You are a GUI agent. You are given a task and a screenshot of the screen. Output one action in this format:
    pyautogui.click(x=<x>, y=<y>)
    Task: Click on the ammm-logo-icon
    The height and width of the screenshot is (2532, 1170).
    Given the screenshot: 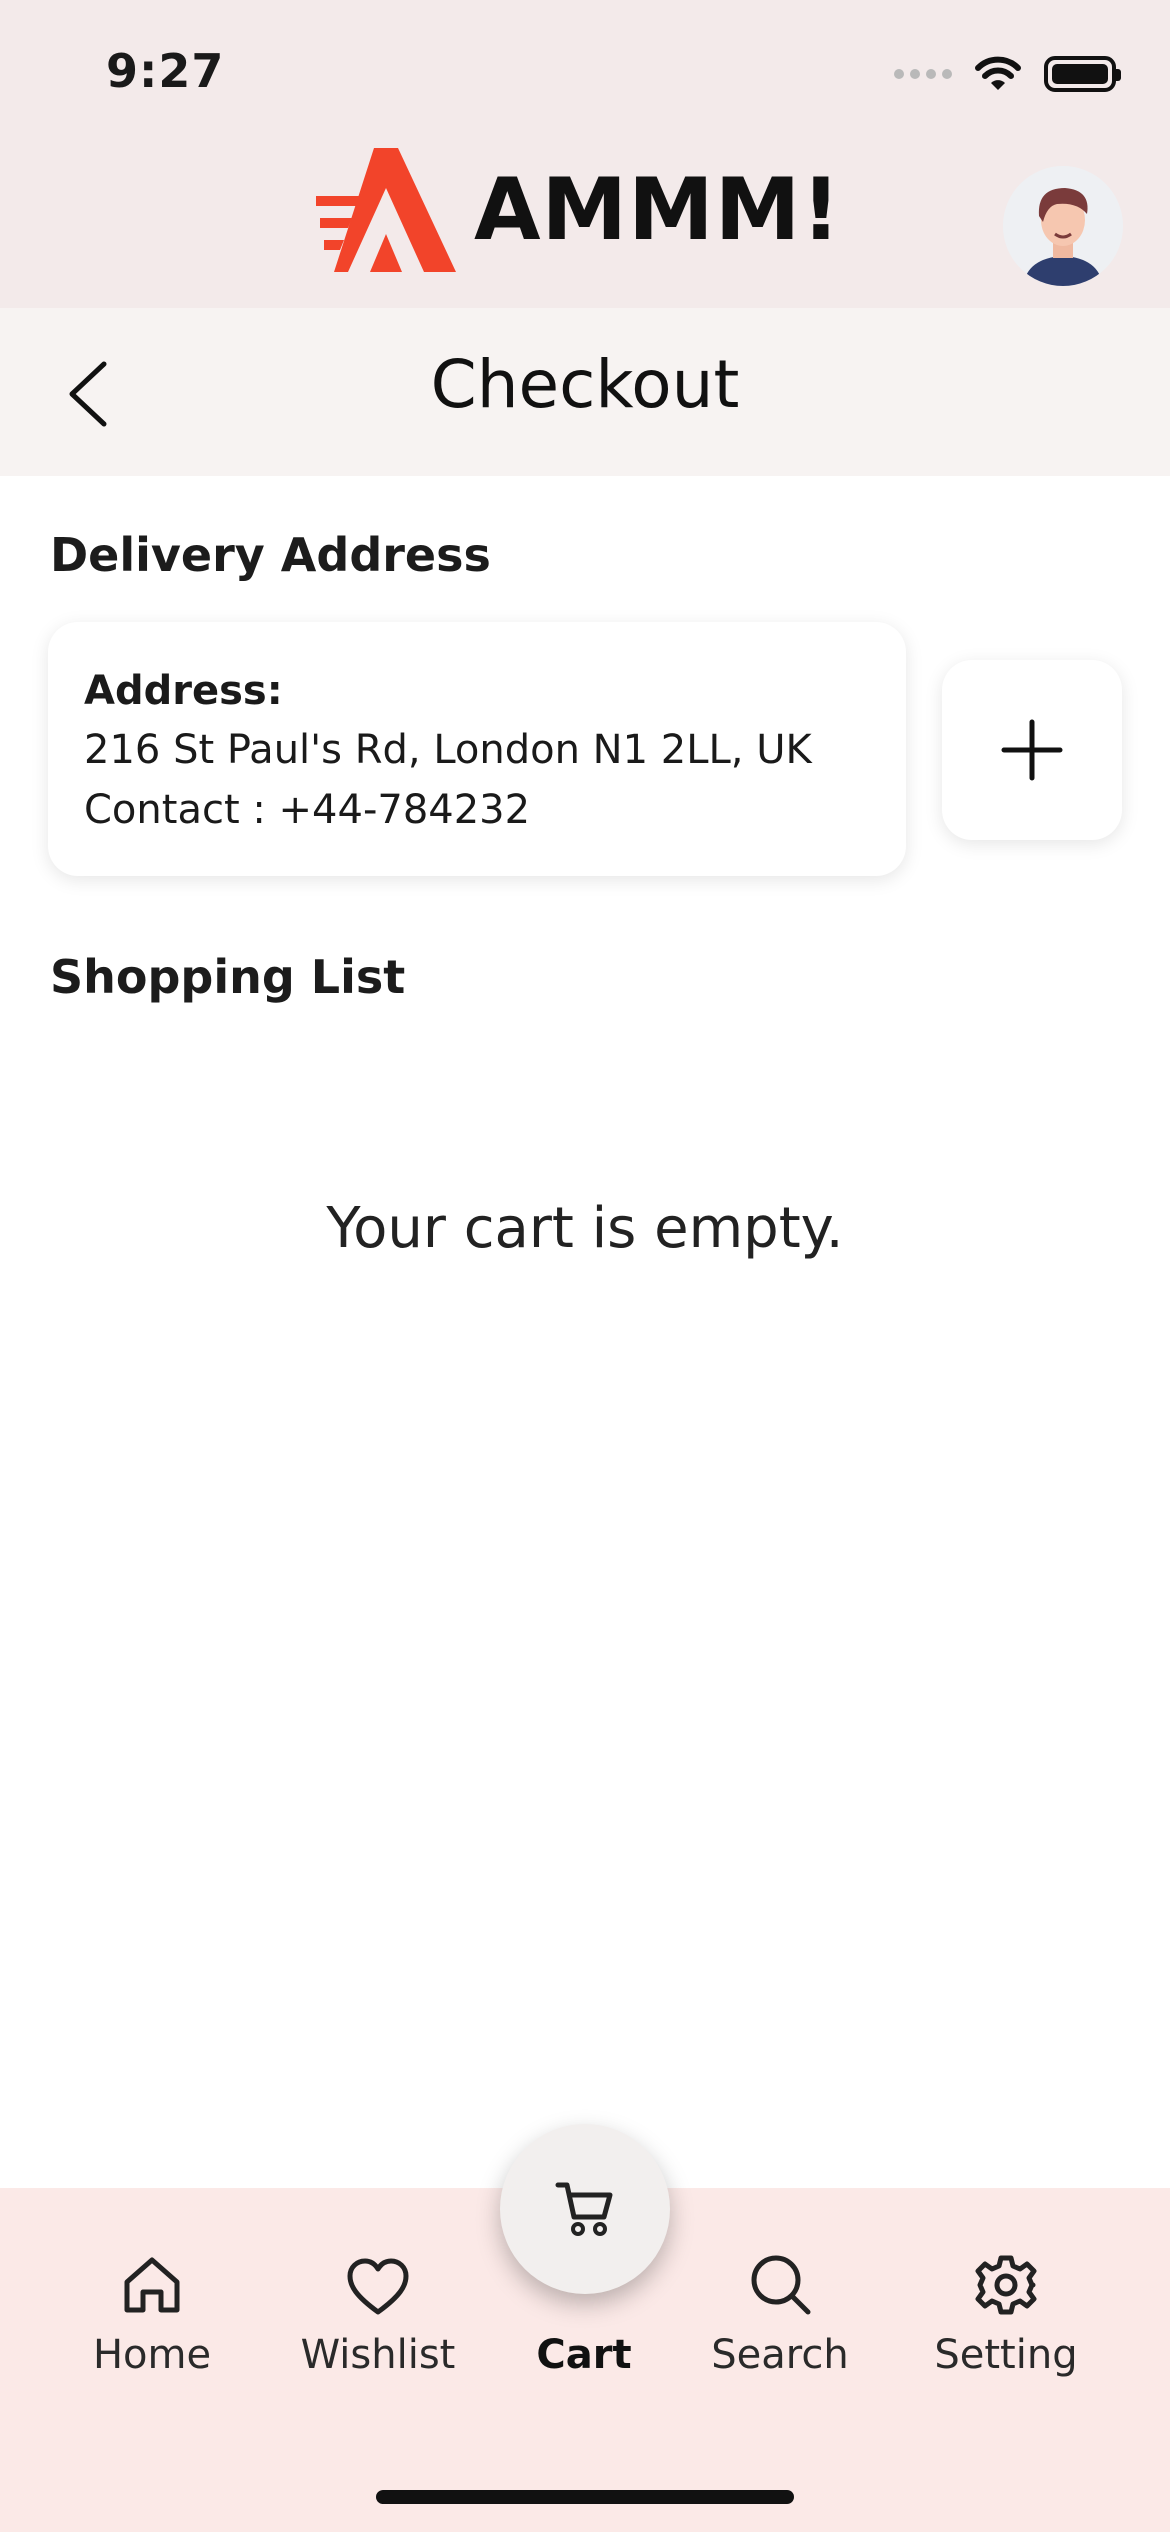 What is the action you would take?
    pyautogui.click(x=386, y=210)
    